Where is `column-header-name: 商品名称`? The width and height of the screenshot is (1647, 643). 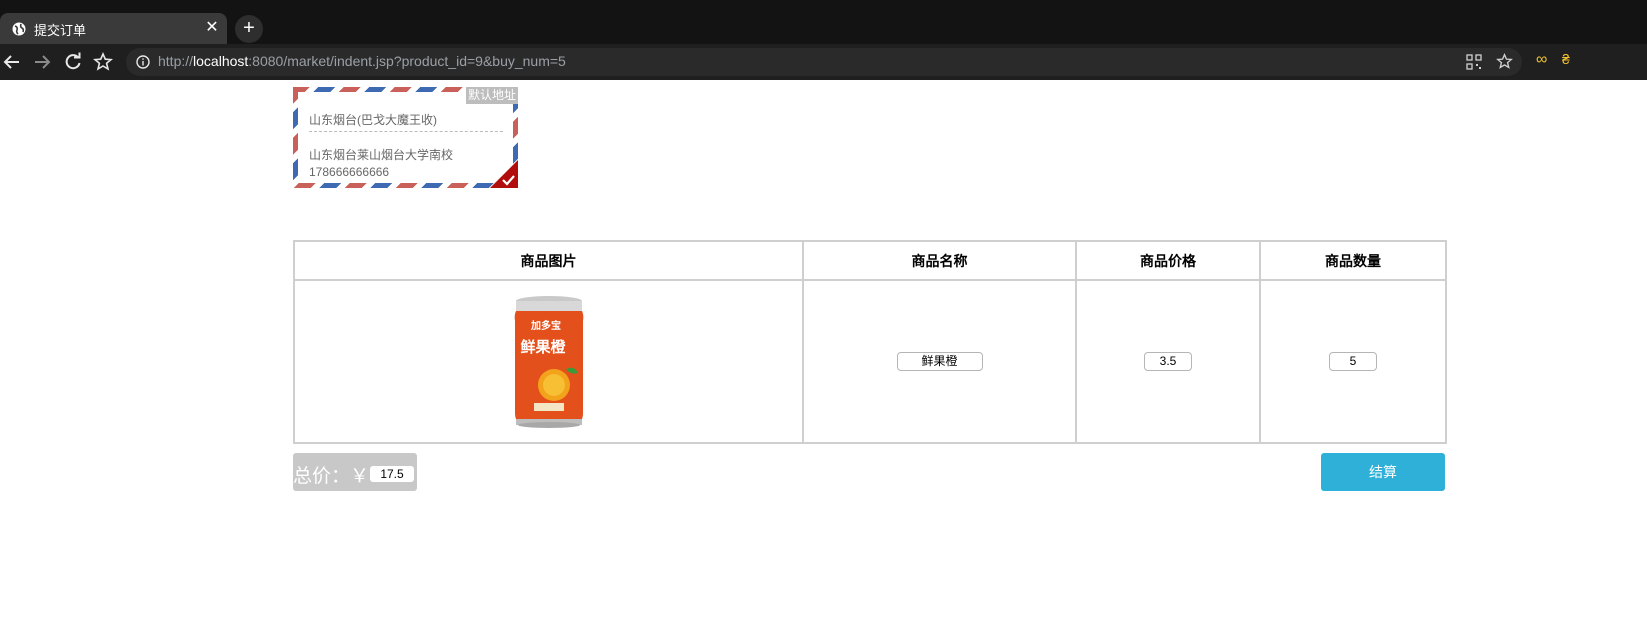 column-header-name: 商品名称 is located at coordinates (939, 260).